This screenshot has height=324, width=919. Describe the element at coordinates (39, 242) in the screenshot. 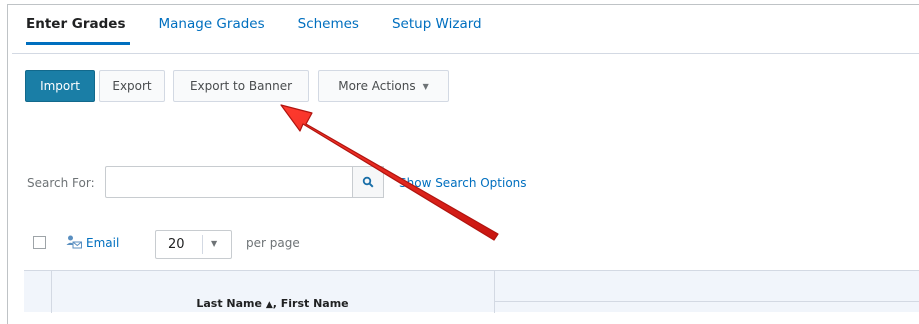

I see `select-all-checkbox` at that location.